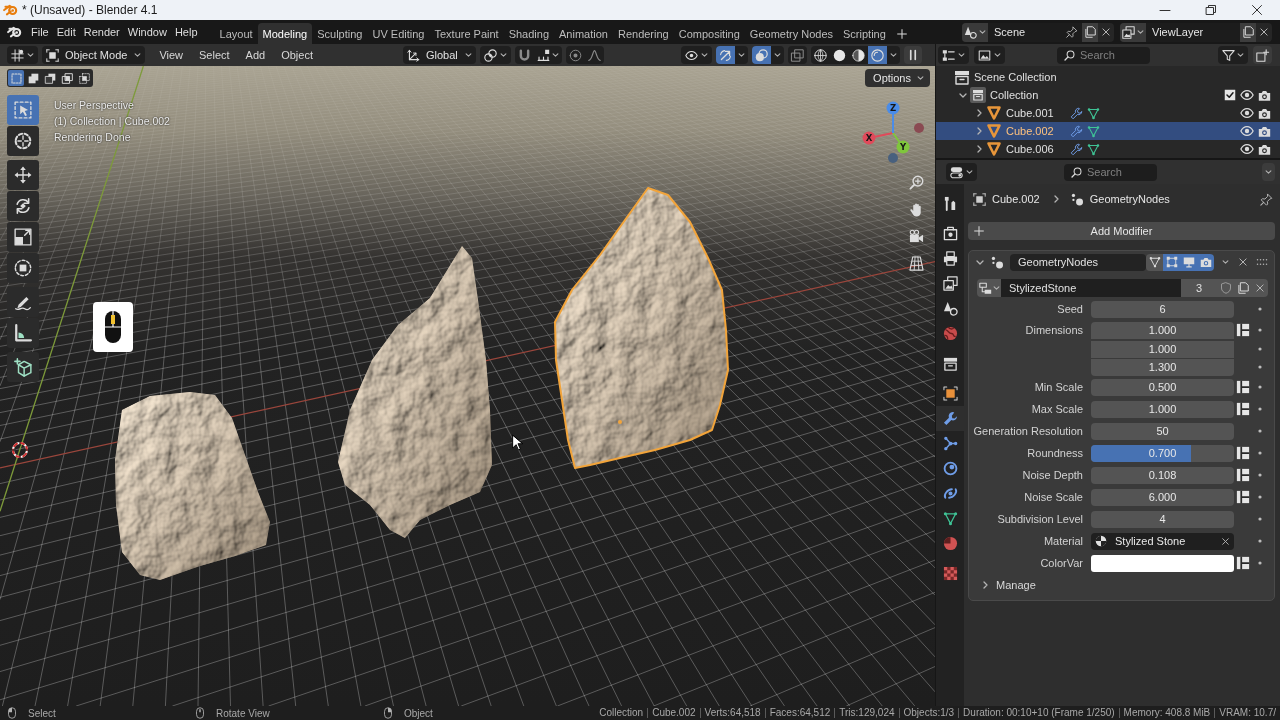  Describe the element at coordinates (171, 55) in the screenshot. I see `menu-item: View` at that location.